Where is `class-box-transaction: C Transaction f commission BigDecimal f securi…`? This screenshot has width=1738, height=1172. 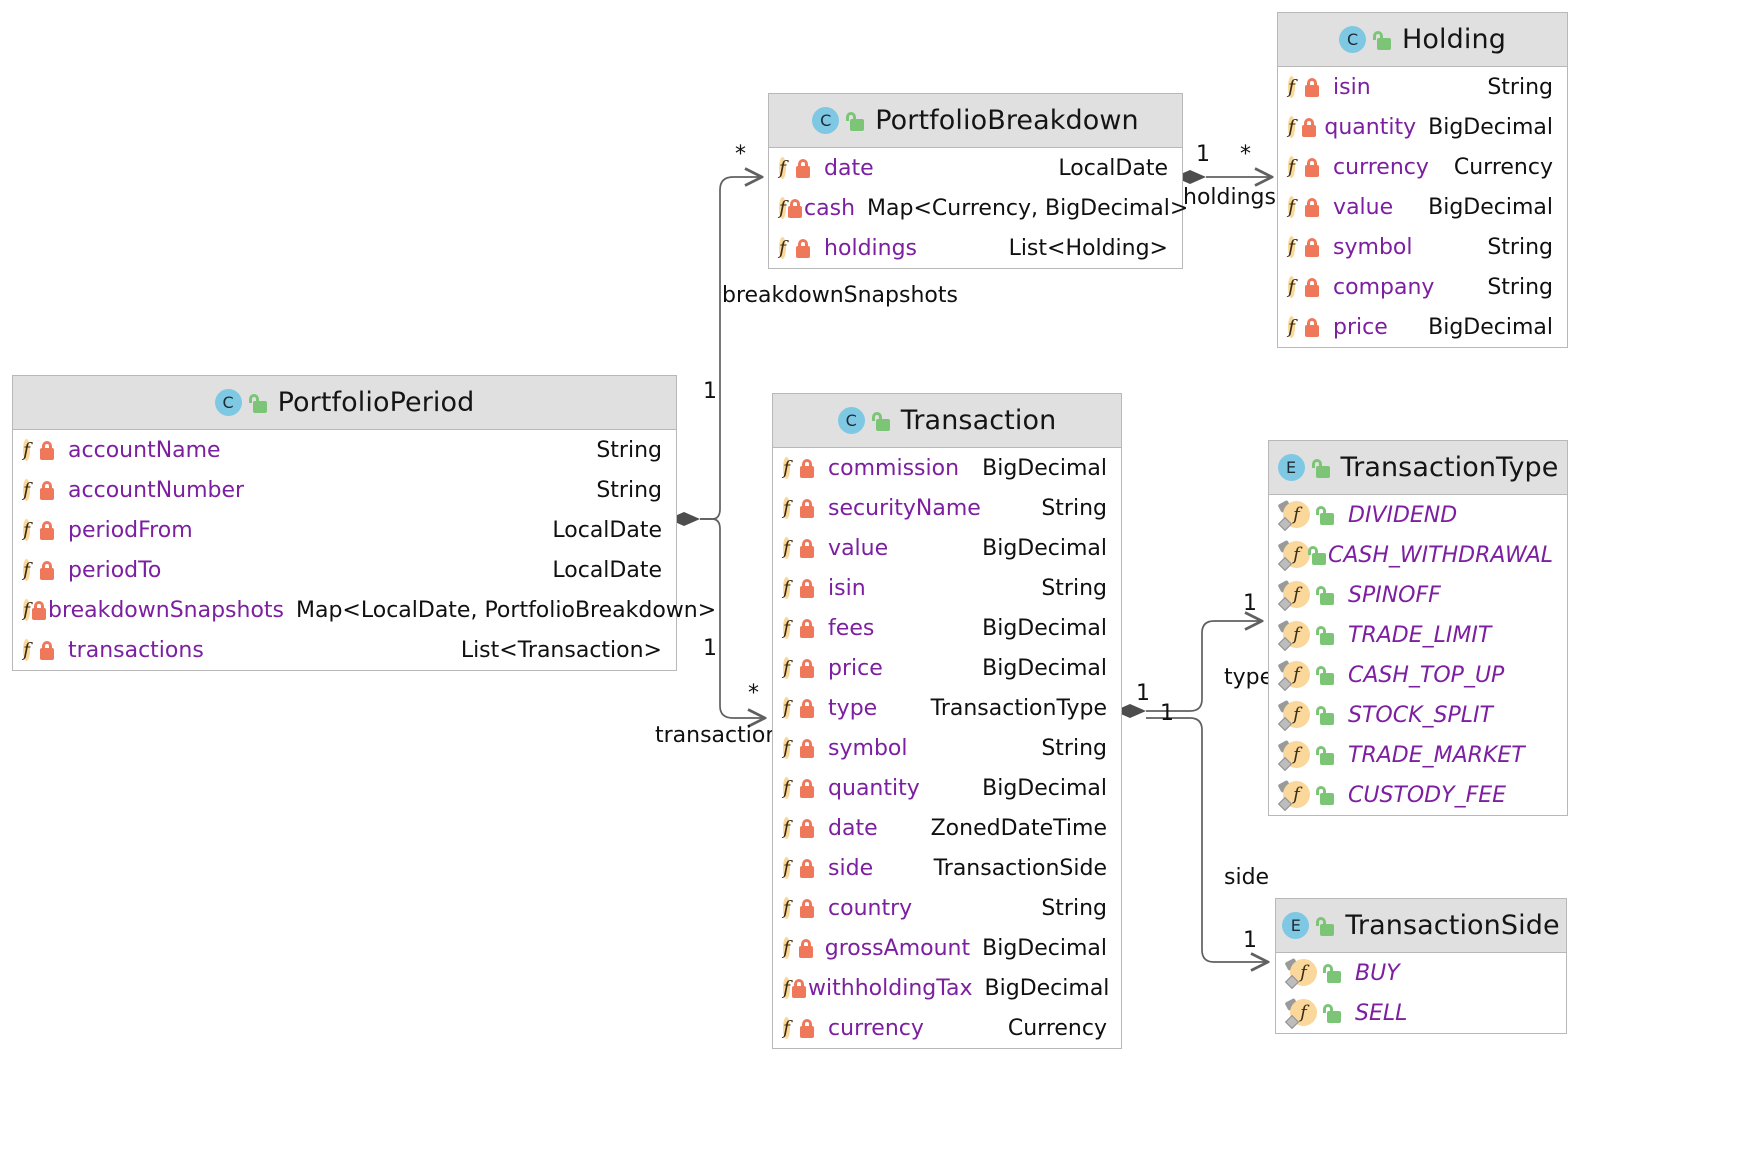
class-box-transaction: C Transaction f commission BigDecimal f securi… is located at coordinates (947, 721).